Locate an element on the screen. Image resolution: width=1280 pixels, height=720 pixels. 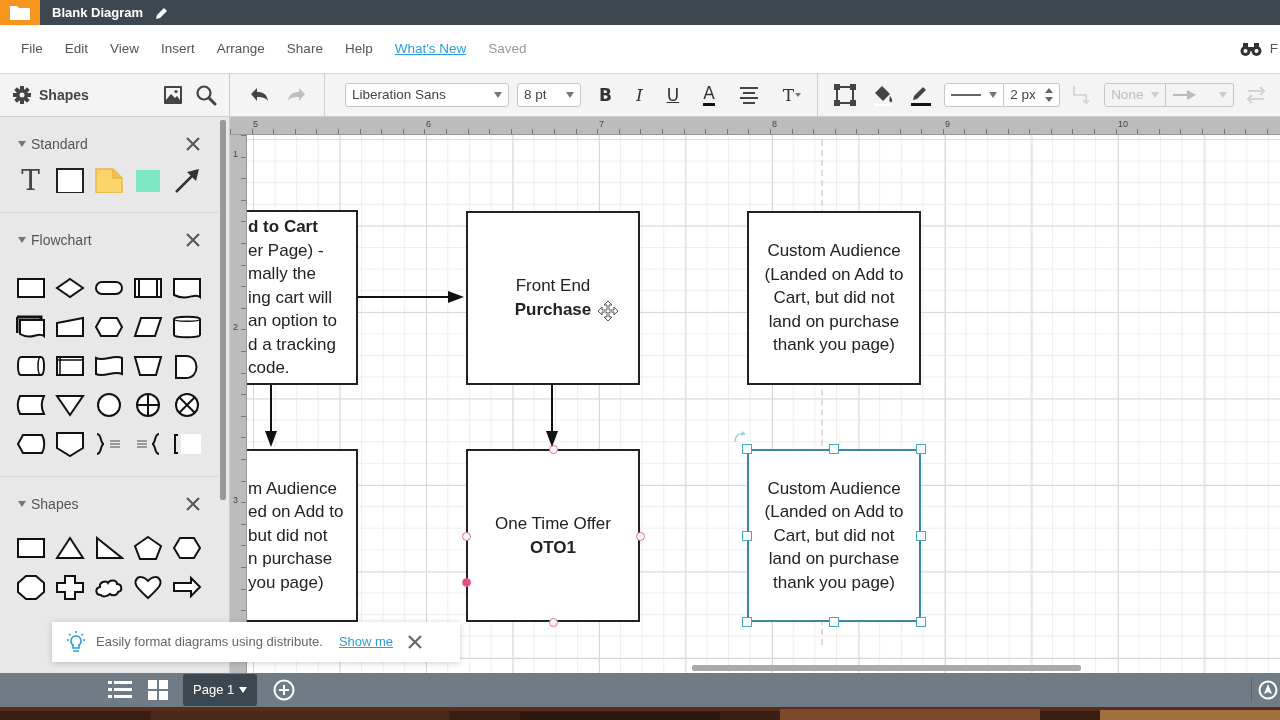
paint-bucket-icon is located at coordinates (883, 95).